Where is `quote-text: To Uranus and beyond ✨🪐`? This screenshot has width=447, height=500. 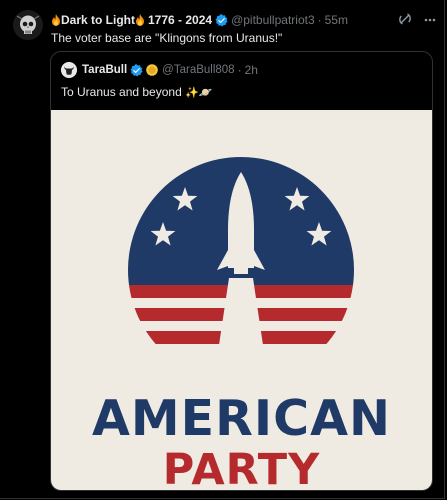 quote-text: To Uranus and beyond ✨🪐 is located at coordinates (137, 92).